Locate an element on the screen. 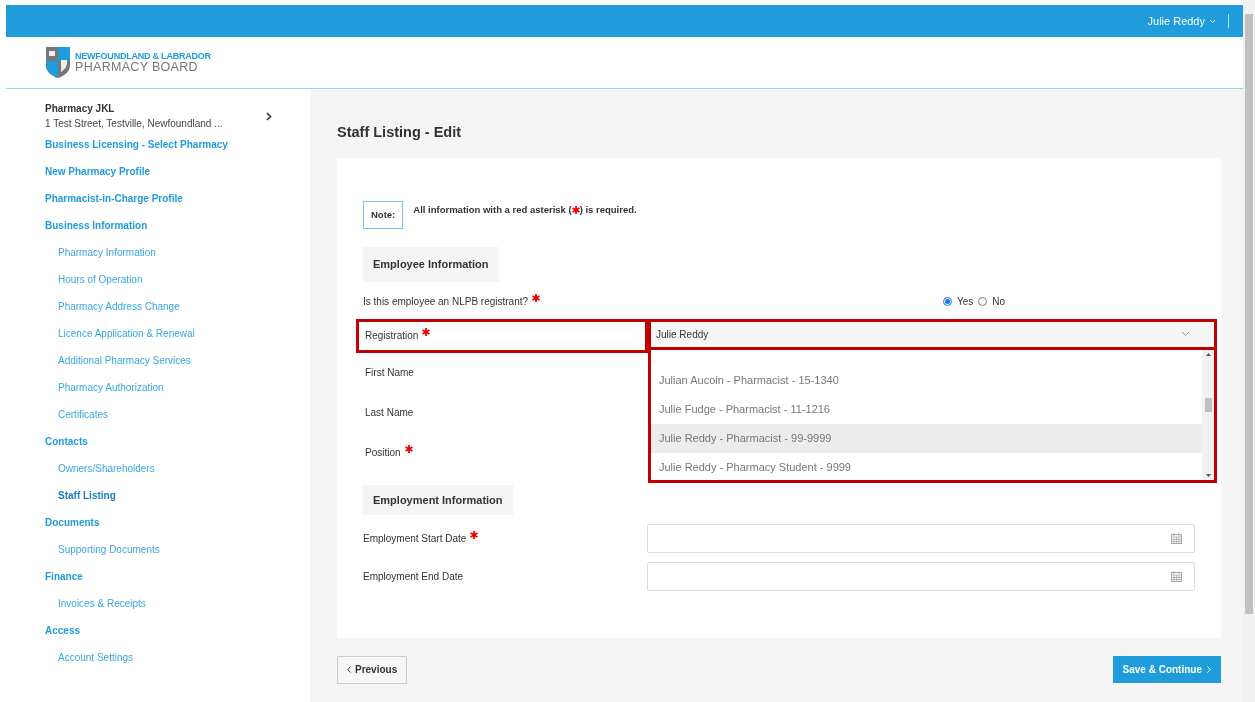  page-scrollbar is located at coordinates (1249, 351).